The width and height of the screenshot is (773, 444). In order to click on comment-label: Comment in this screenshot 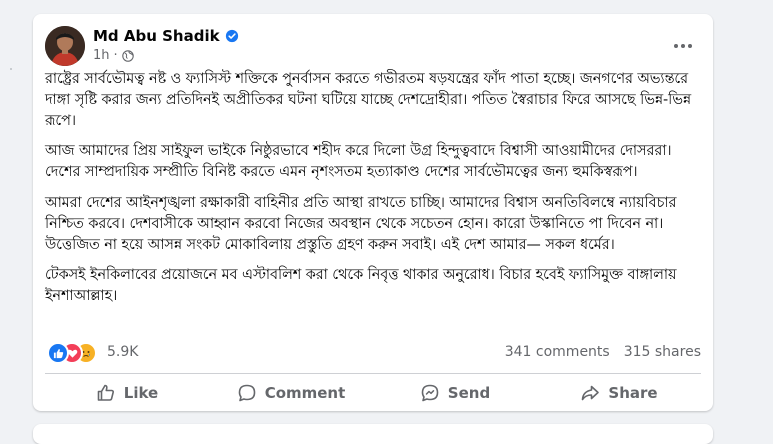, I will do `click(305, 393)`.